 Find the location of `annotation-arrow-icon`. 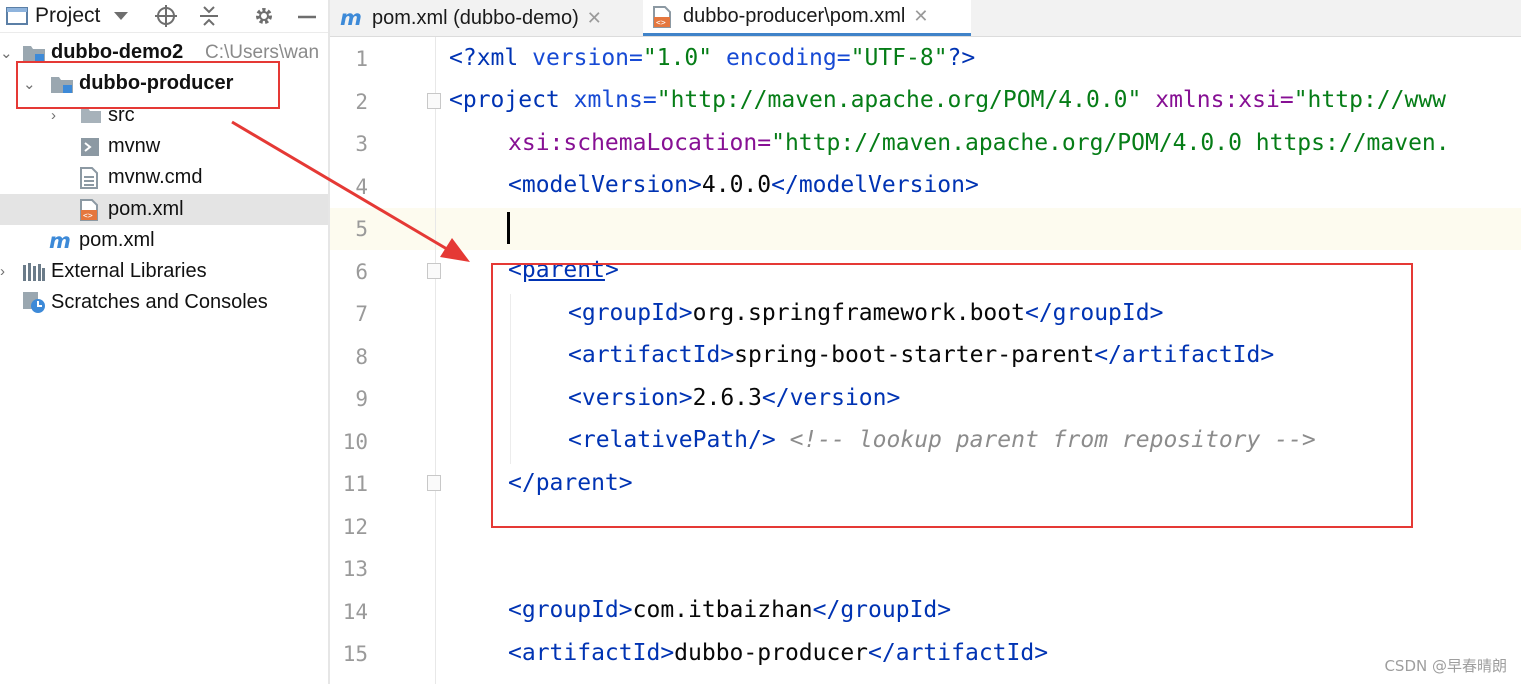

annotation-arrow-icon is located at coordinates (350, 191).